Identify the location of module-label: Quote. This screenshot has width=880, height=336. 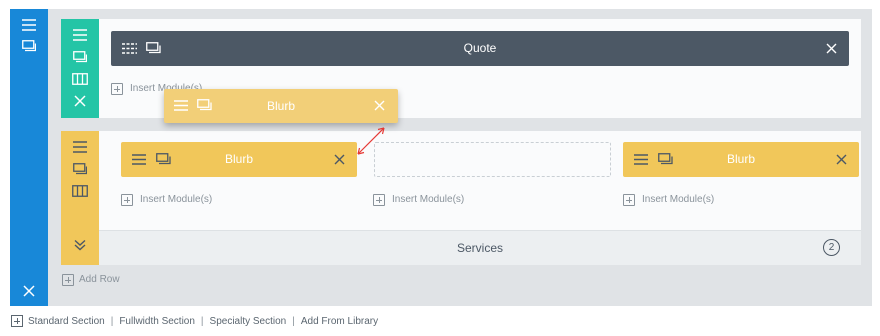
(480, 48).